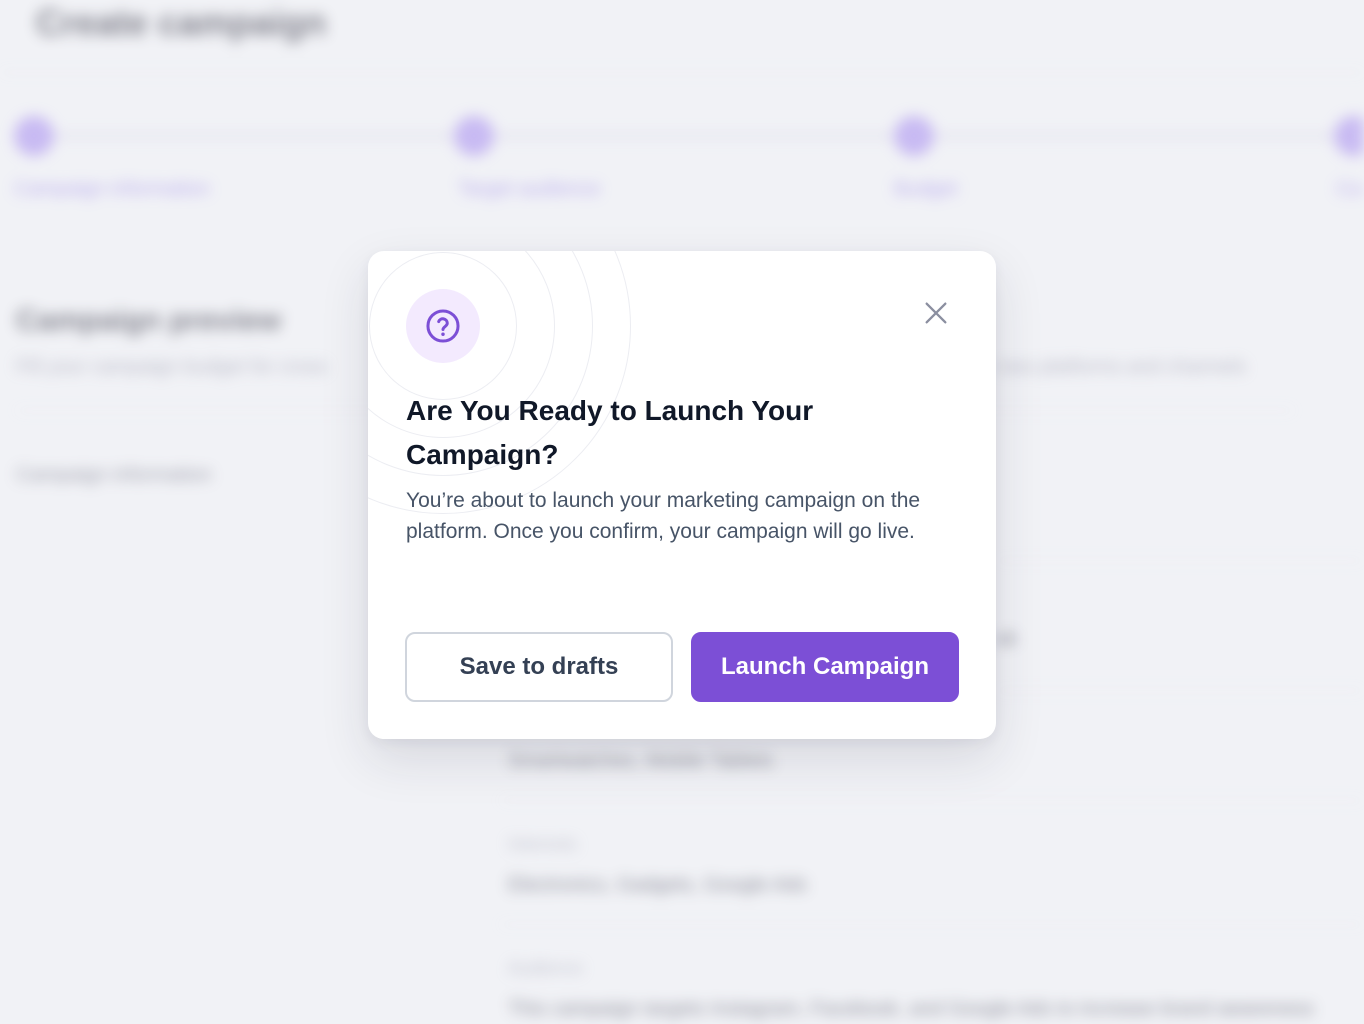 This screenshot has height=1024, width=1364. Describe the element at coordinates (149, 320) in the screenshot. I see `section-title: Campaign preview` at that location.